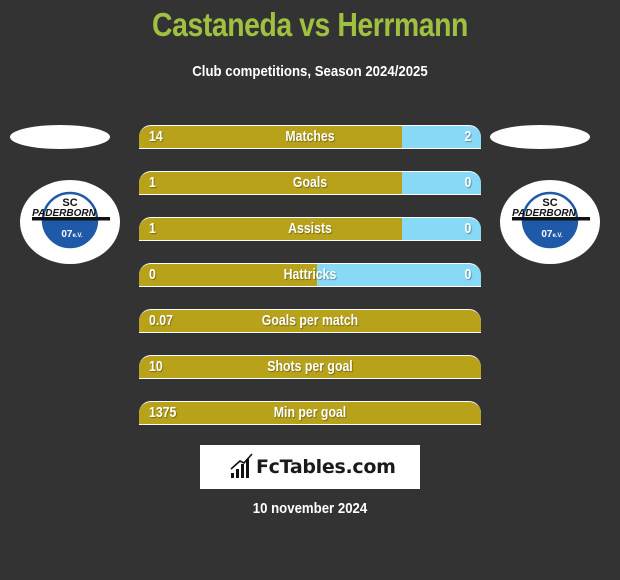 This screenshot has height=580, width=620. What do you see at coordinates (326, 467) in the screenshot?
I see `brand-name: FcTables.com` at bounding box center [326, 467].